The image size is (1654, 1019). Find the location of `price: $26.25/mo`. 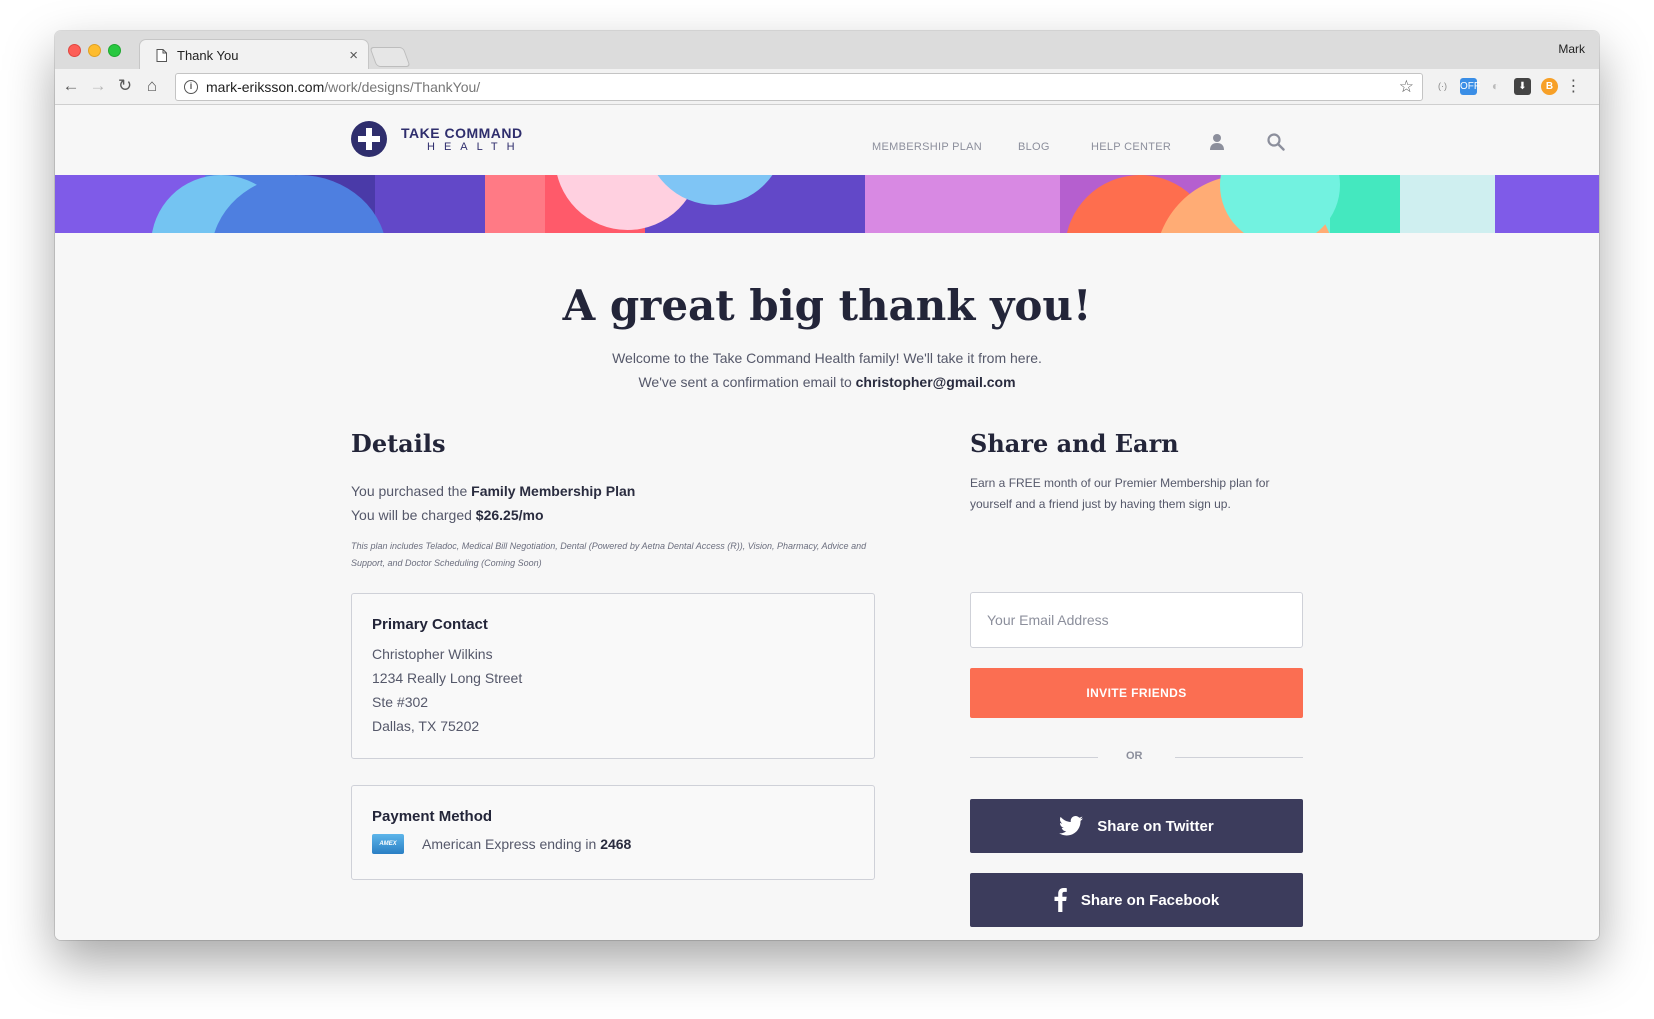

price: $26.25/mo is located at coordinates (509, 515).